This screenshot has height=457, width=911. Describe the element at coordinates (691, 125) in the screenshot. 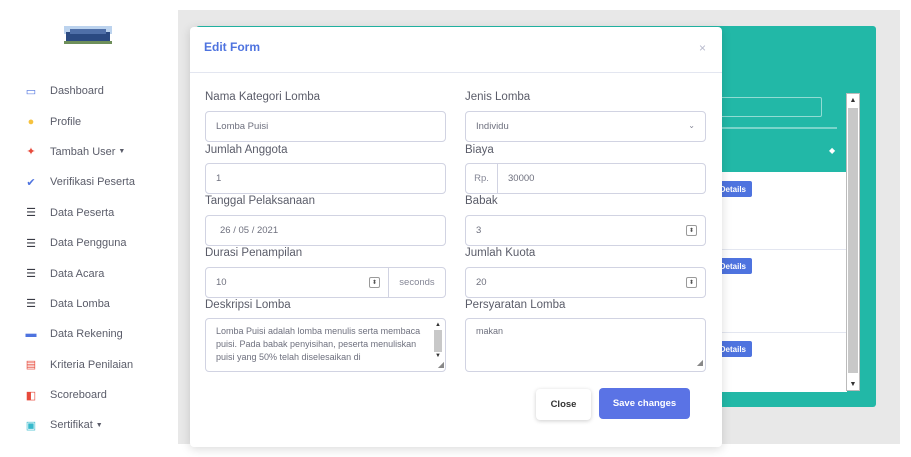

I see `chevron-down-icon: ⌄` at that location.